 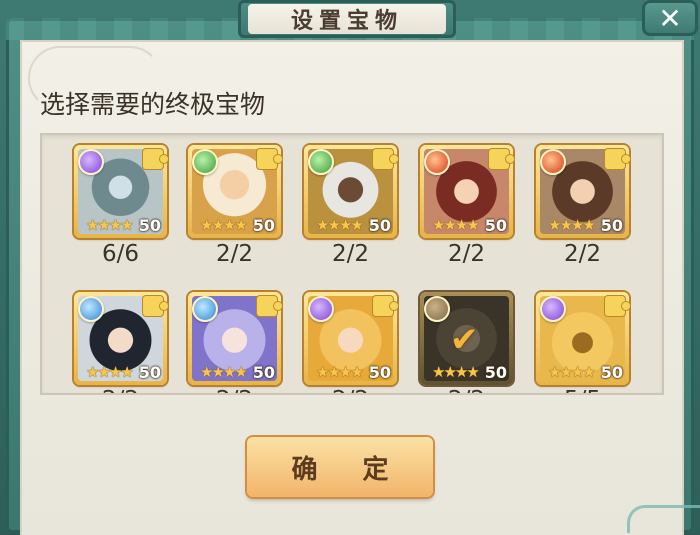 I want to click on hero-count: 6/6, so click(x=120, y=254).